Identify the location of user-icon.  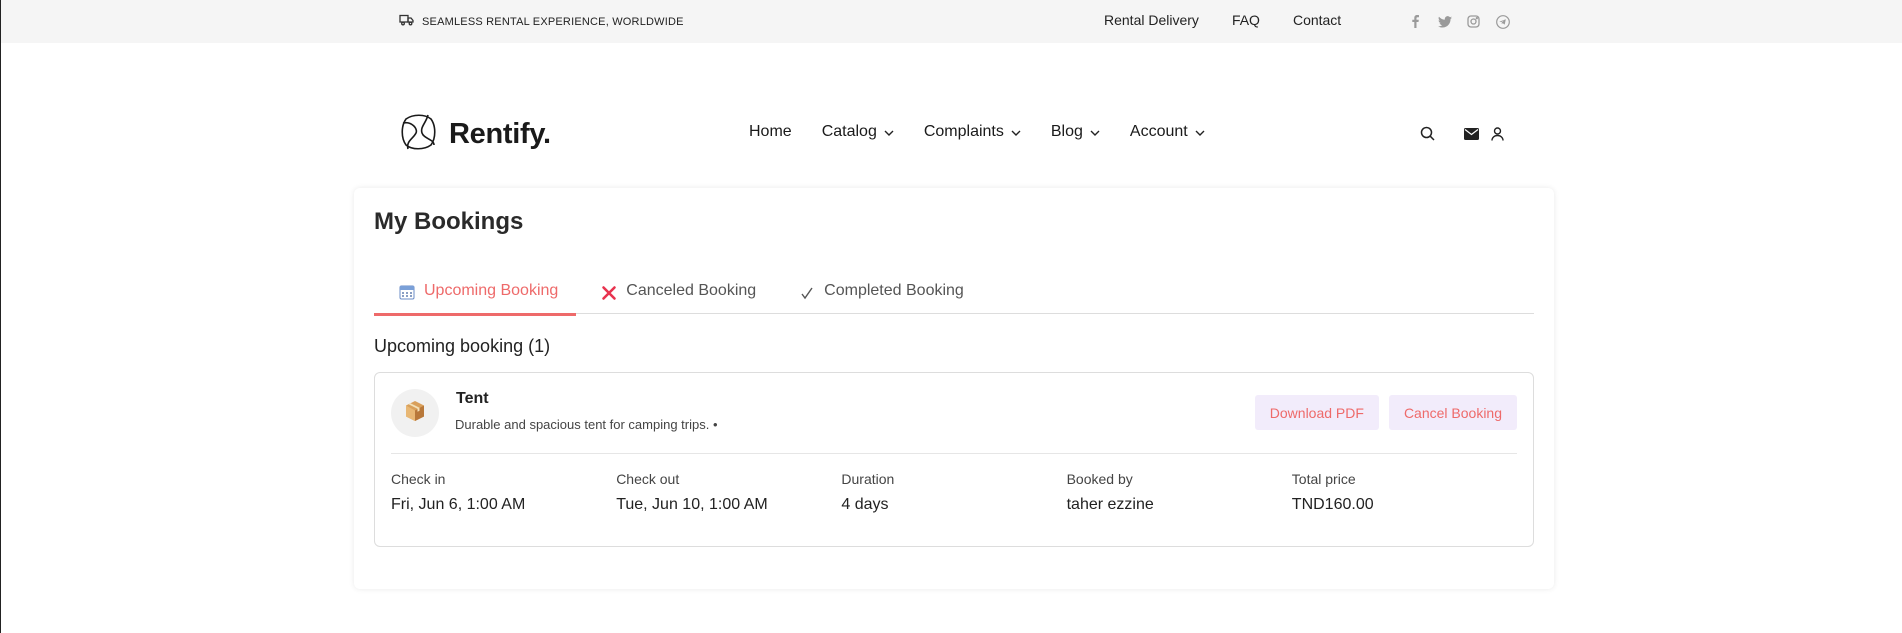
(1497, 133).